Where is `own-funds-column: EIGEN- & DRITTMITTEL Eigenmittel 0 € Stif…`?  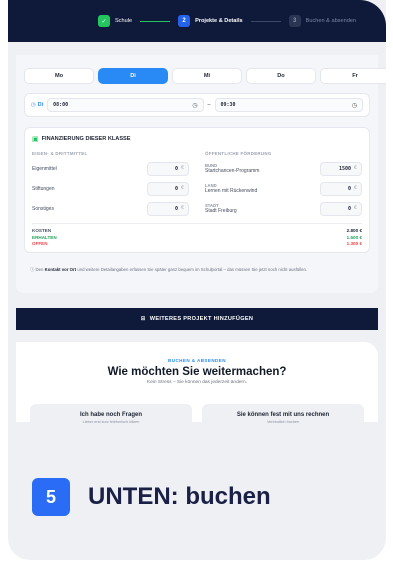 own-funds-column: EIGEN- & DRITTMITTEL Eigenmittel 0 € Stif… is located at coordinates (110, 185).